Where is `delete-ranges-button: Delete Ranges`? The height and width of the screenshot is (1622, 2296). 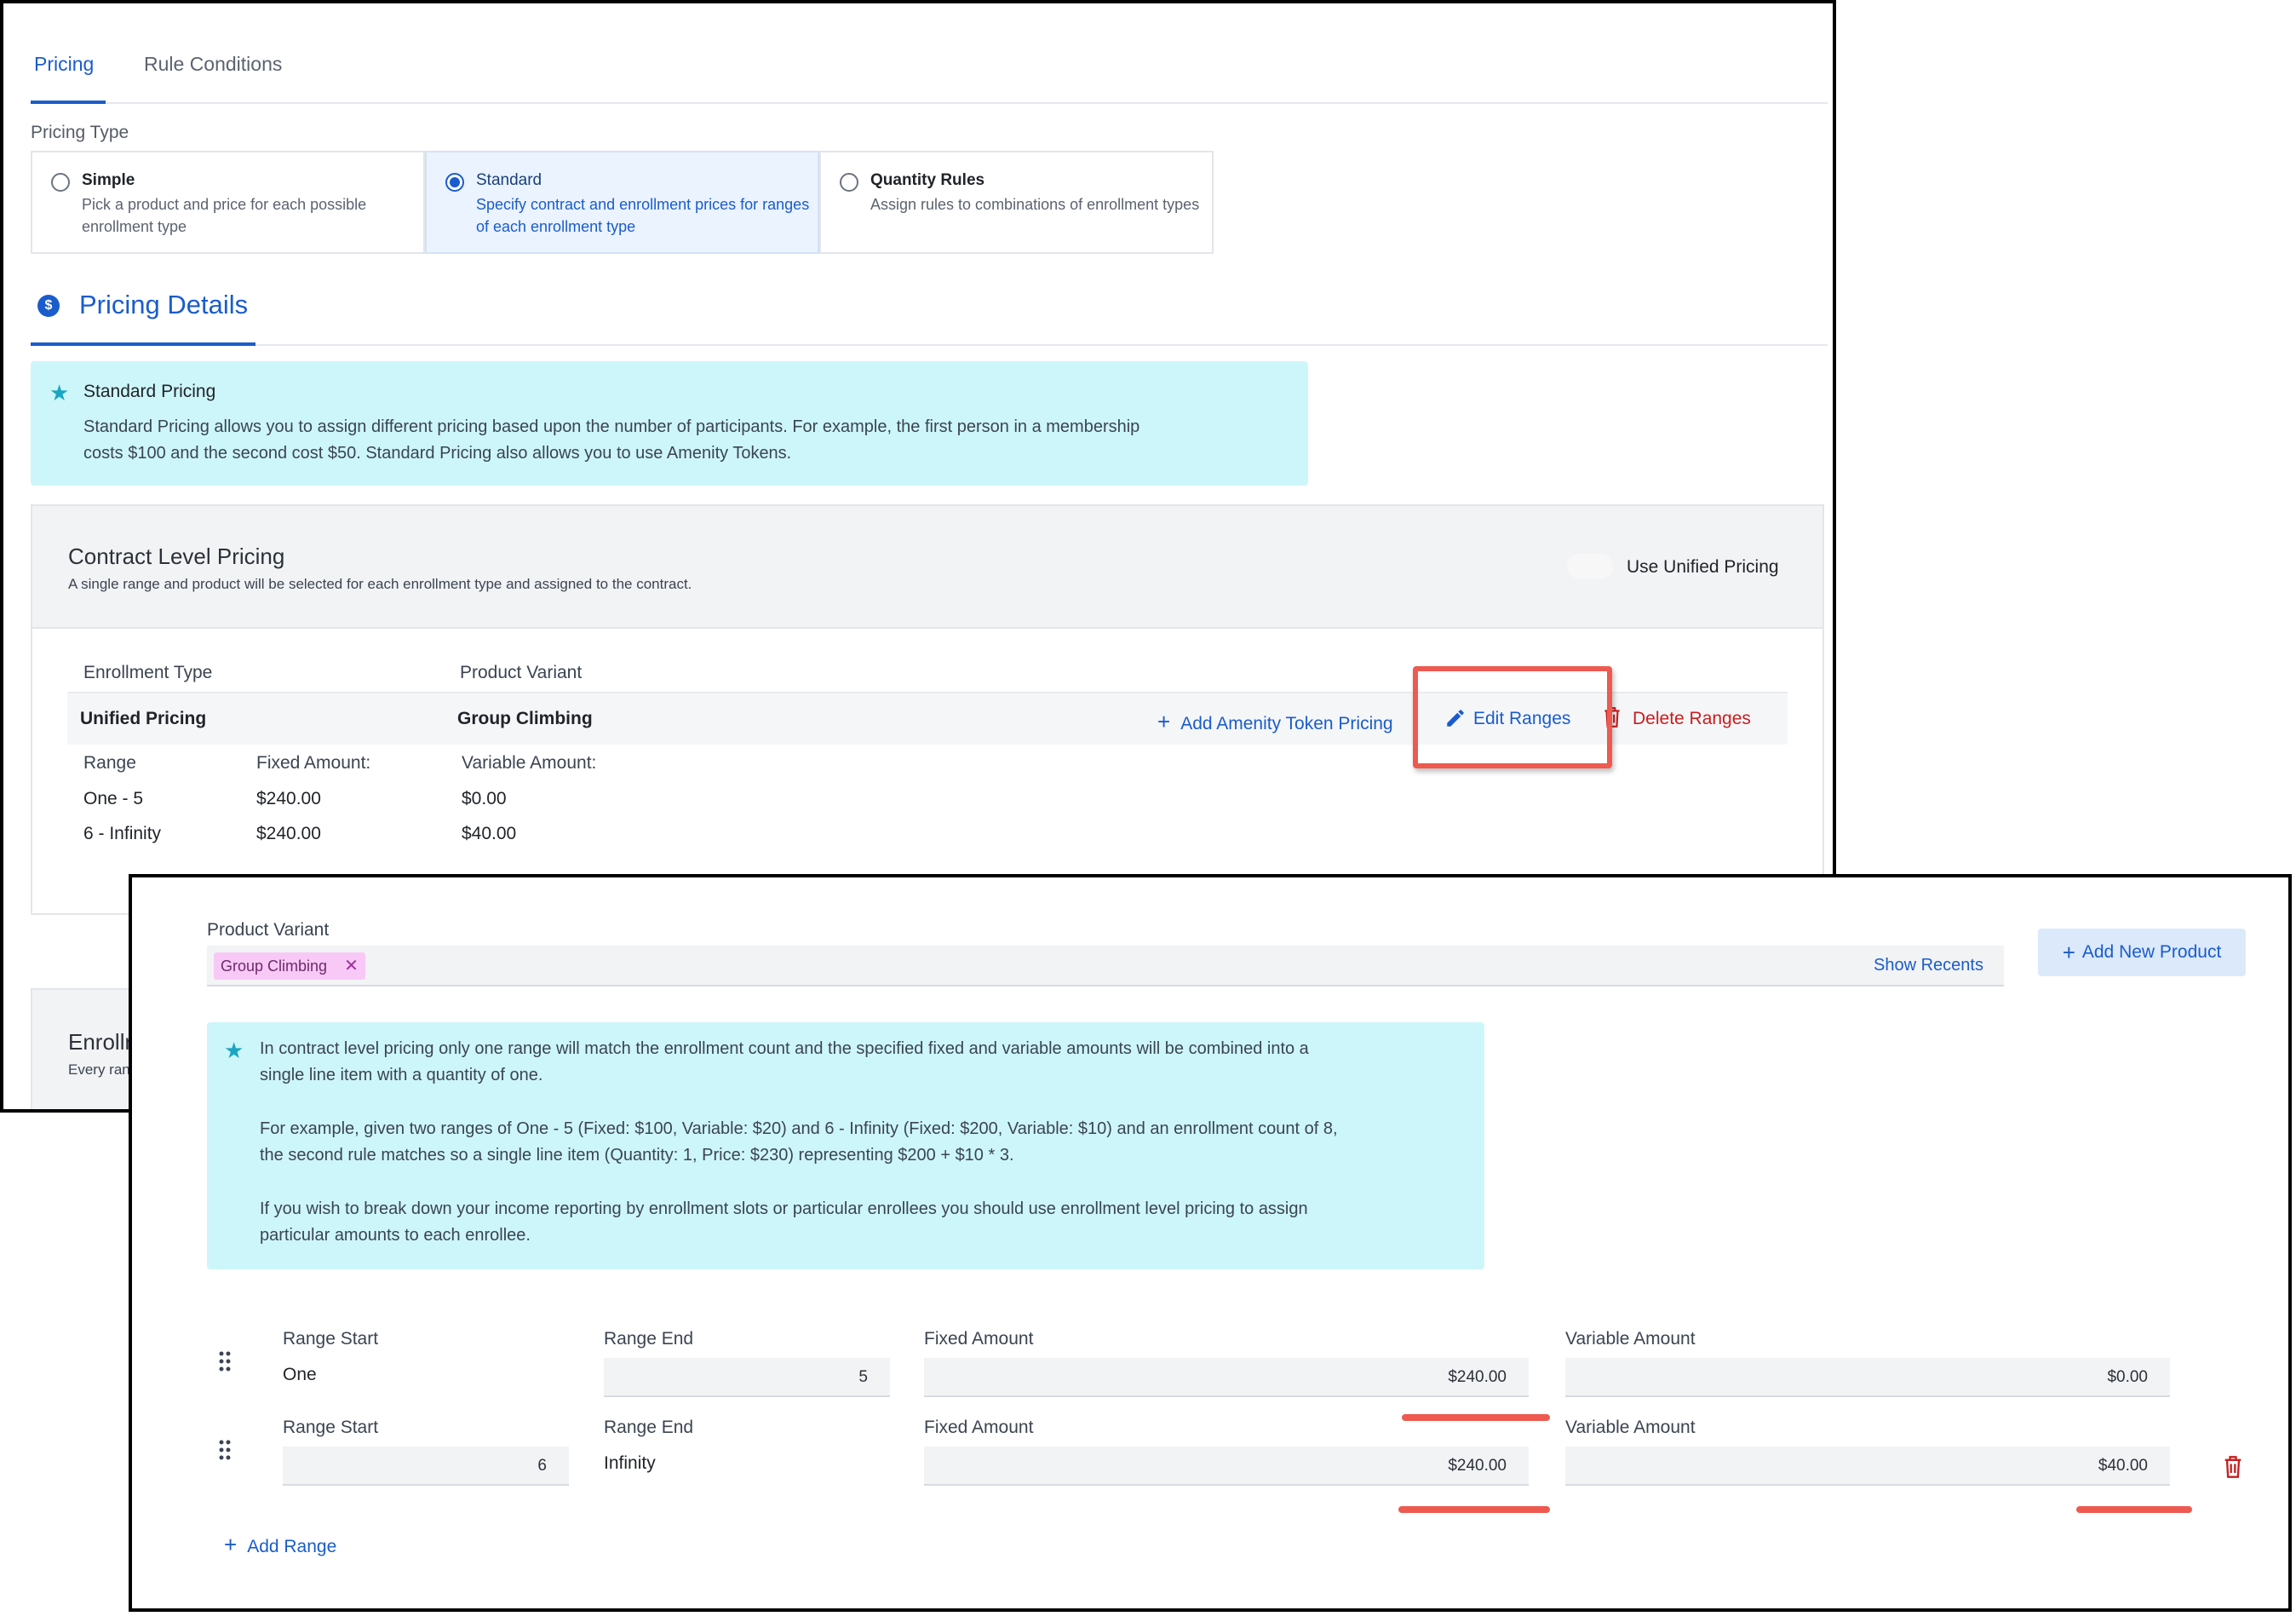 delete-ranges-button: Delete Ranges is located at coordinates (1692, 719).